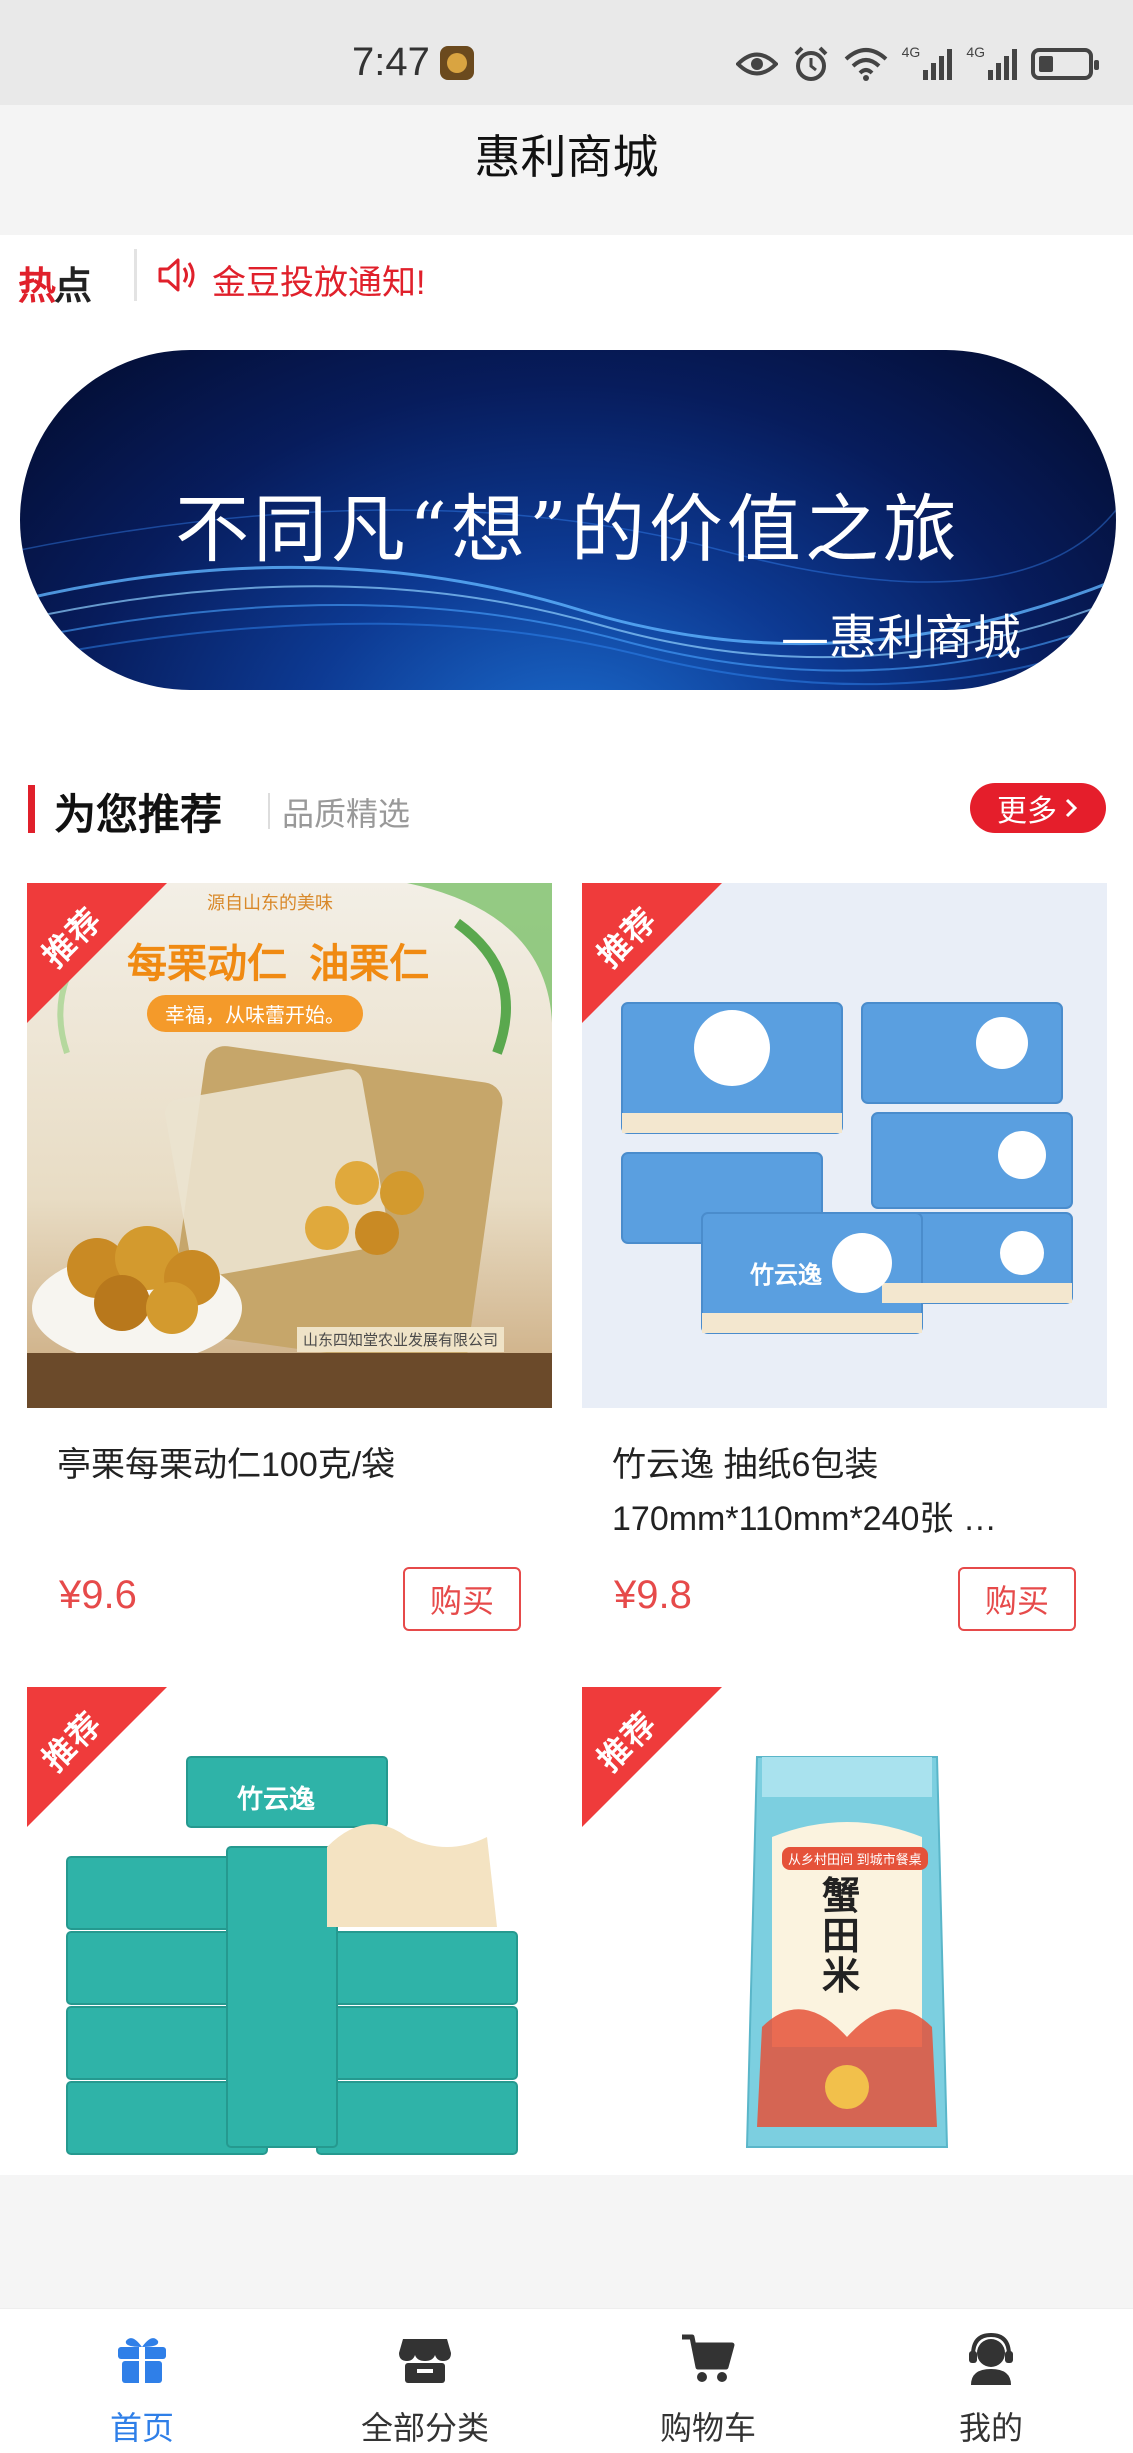 The image size is (1133, 2453). What do you see at coordinates (708, 2358) in the screenshot?
I see `cart-icon` at bounding box center [708, 2358].